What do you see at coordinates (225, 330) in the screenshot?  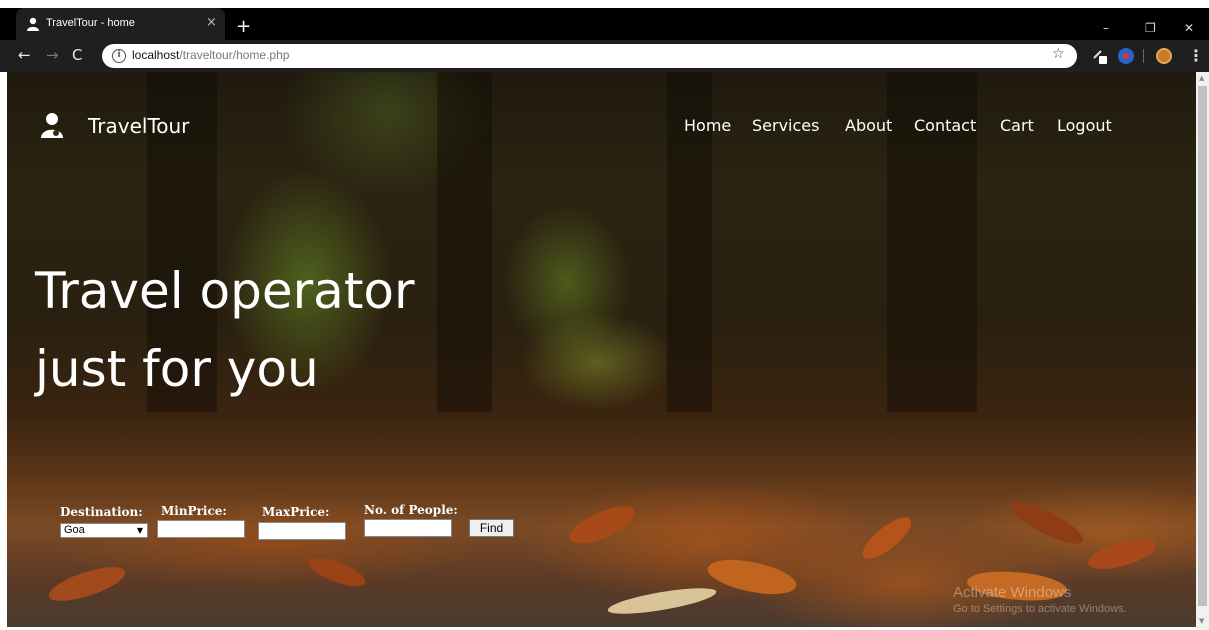 I see `hero-heading: Travel operator just for you` at bounding box center [225, 330].